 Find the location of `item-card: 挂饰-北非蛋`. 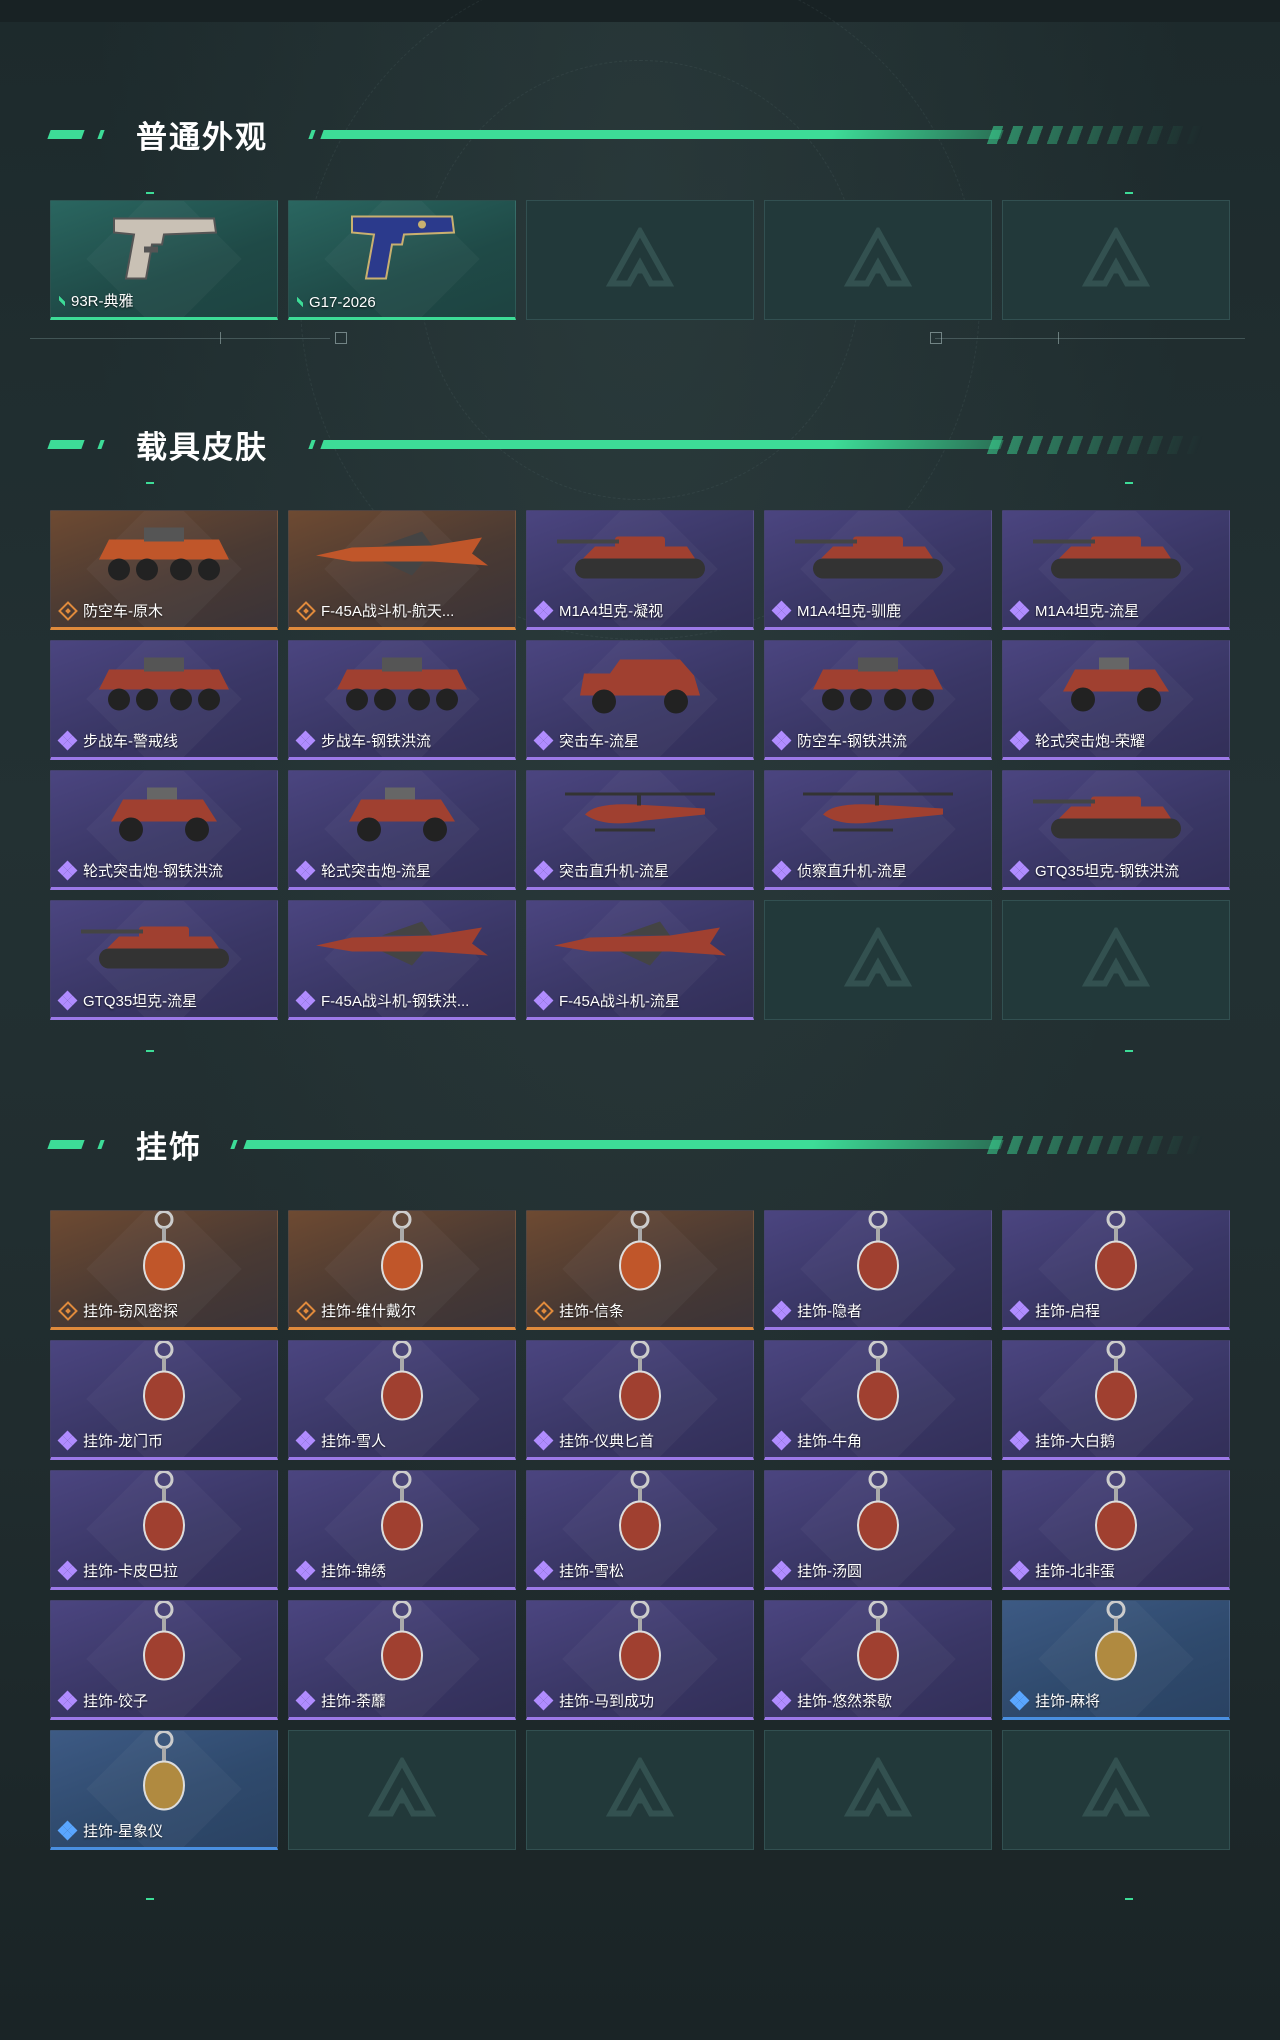

item-card: 挂饰-北非蛋 is located at coordinates (1116, 1530).